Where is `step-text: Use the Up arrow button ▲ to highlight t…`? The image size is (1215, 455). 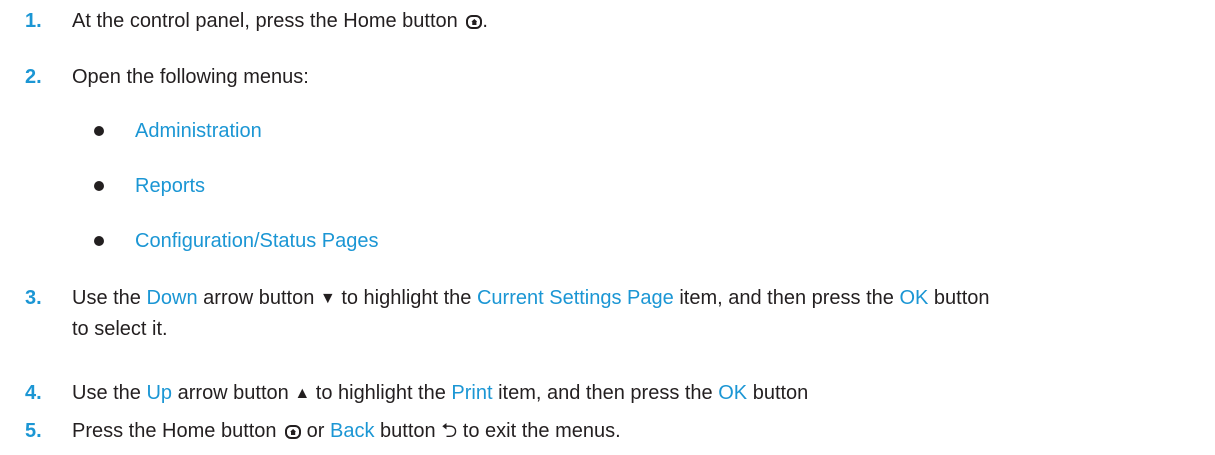 step-text: Use the Up arrow button ▲ to highlight t… is located at coordinates (632, 393).